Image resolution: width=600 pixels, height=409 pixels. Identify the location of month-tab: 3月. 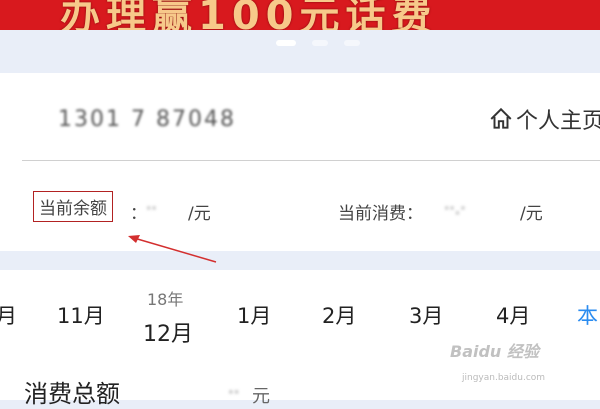
(426, 315).